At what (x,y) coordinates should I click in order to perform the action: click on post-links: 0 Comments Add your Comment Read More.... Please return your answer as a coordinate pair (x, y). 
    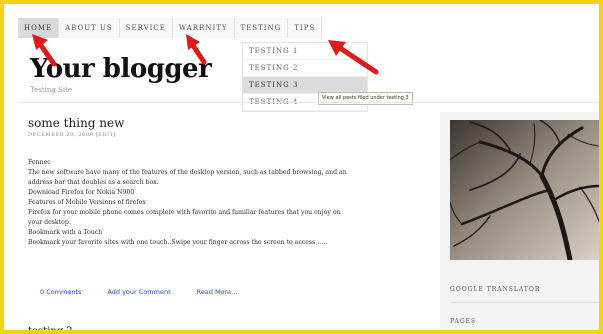
    Looking at the image, I should click on (151, 292).